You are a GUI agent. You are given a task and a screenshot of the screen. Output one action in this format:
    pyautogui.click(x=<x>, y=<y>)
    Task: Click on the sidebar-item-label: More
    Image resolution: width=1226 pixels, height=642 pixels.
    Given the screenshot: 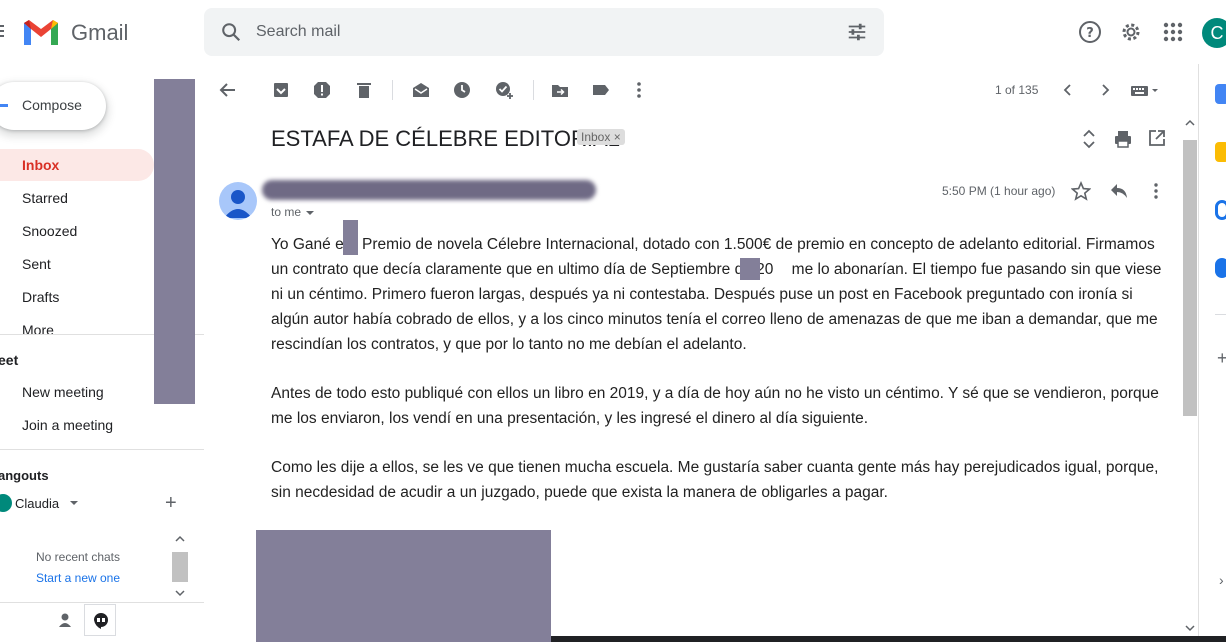 What is the action you would take?
    pyautogui.click(x=38, y=328)
    